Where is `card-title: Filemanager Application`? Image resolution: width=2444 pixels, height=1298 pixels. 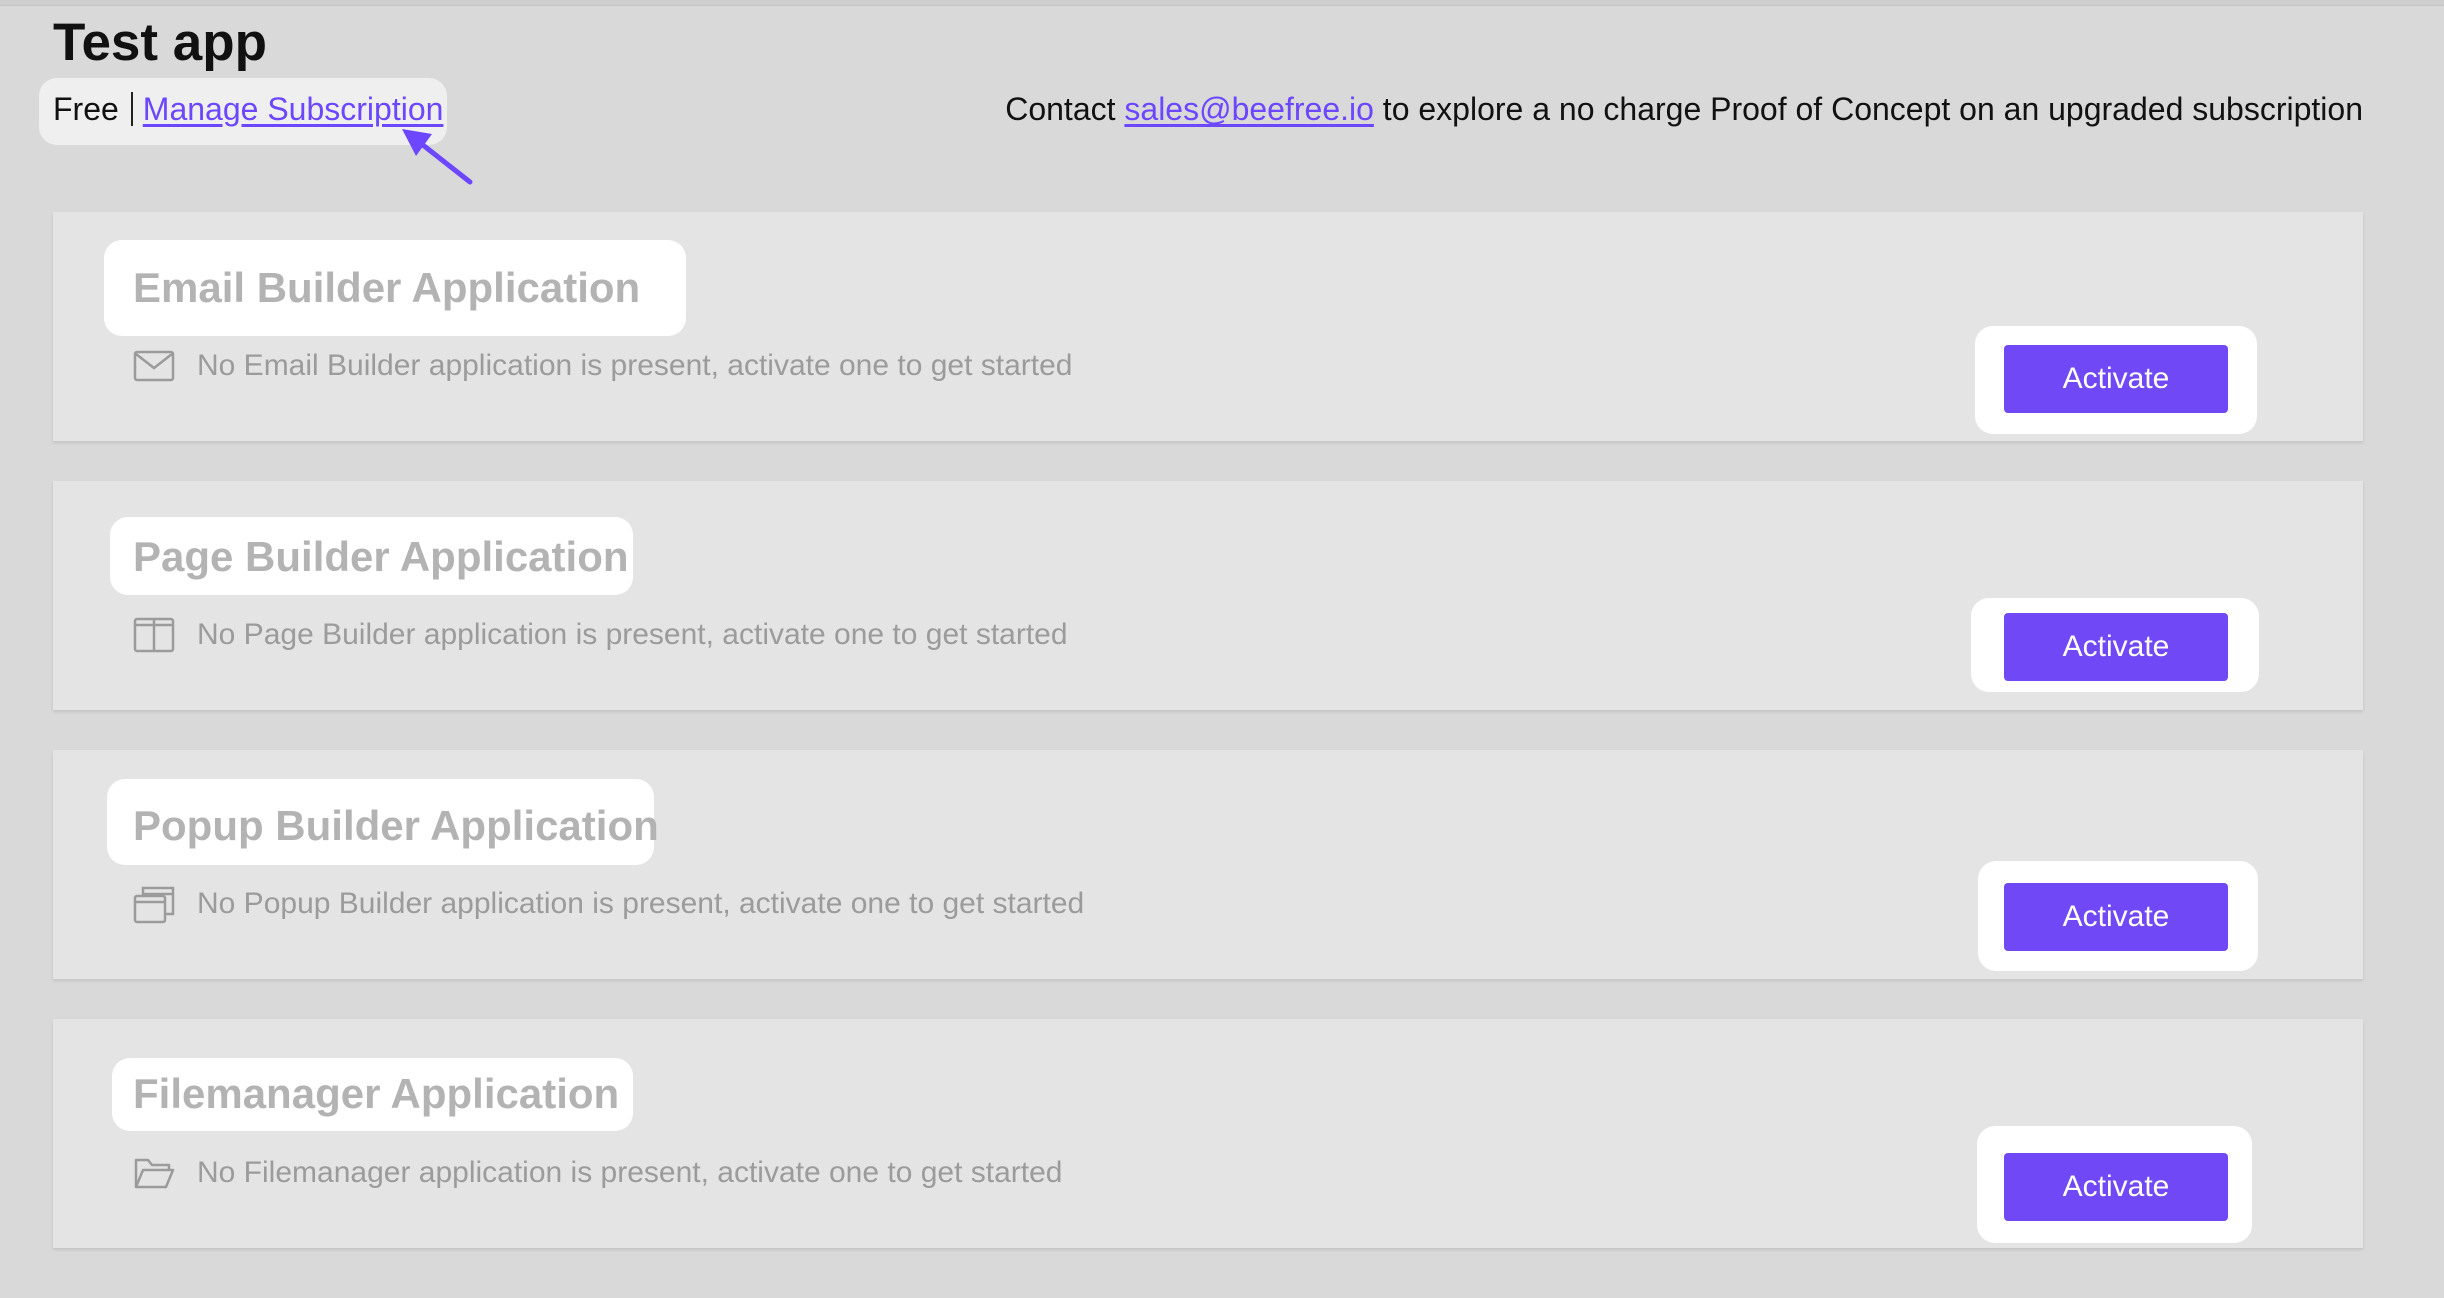
card-title: Filemanager Application is located at coordinates (376, 1093).